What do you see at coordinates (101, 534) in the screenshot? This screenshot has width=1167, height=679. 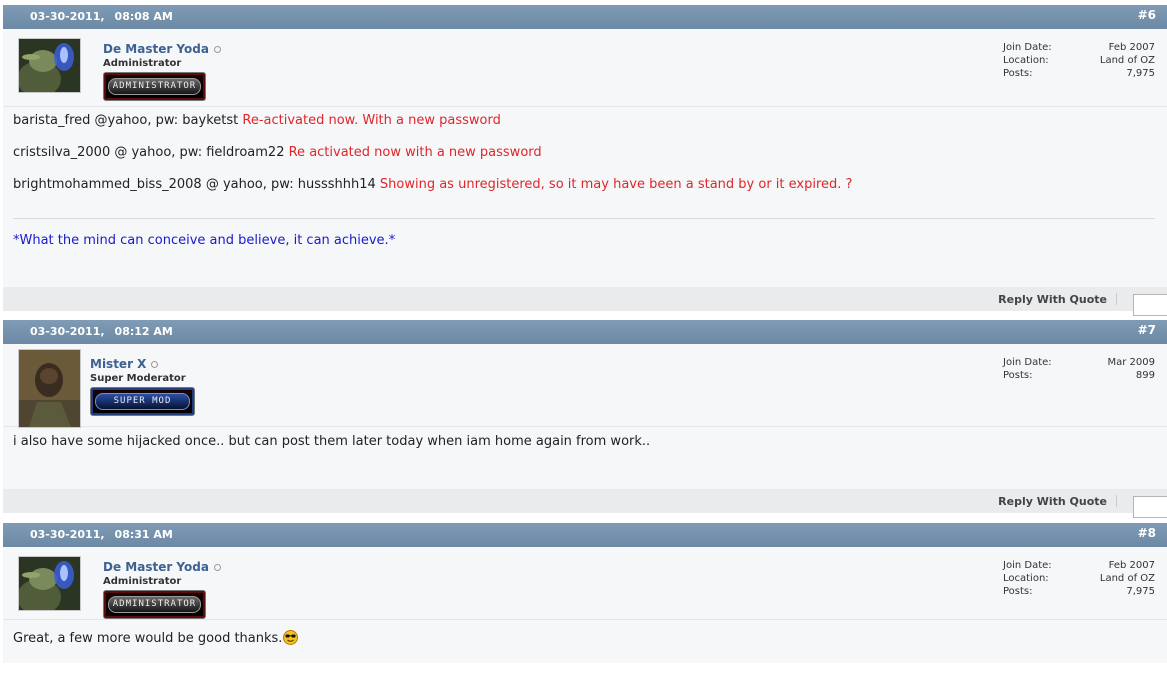 I see `post-date: 03-30-2011, 08:31 AM` at bounding box center [101, 534].